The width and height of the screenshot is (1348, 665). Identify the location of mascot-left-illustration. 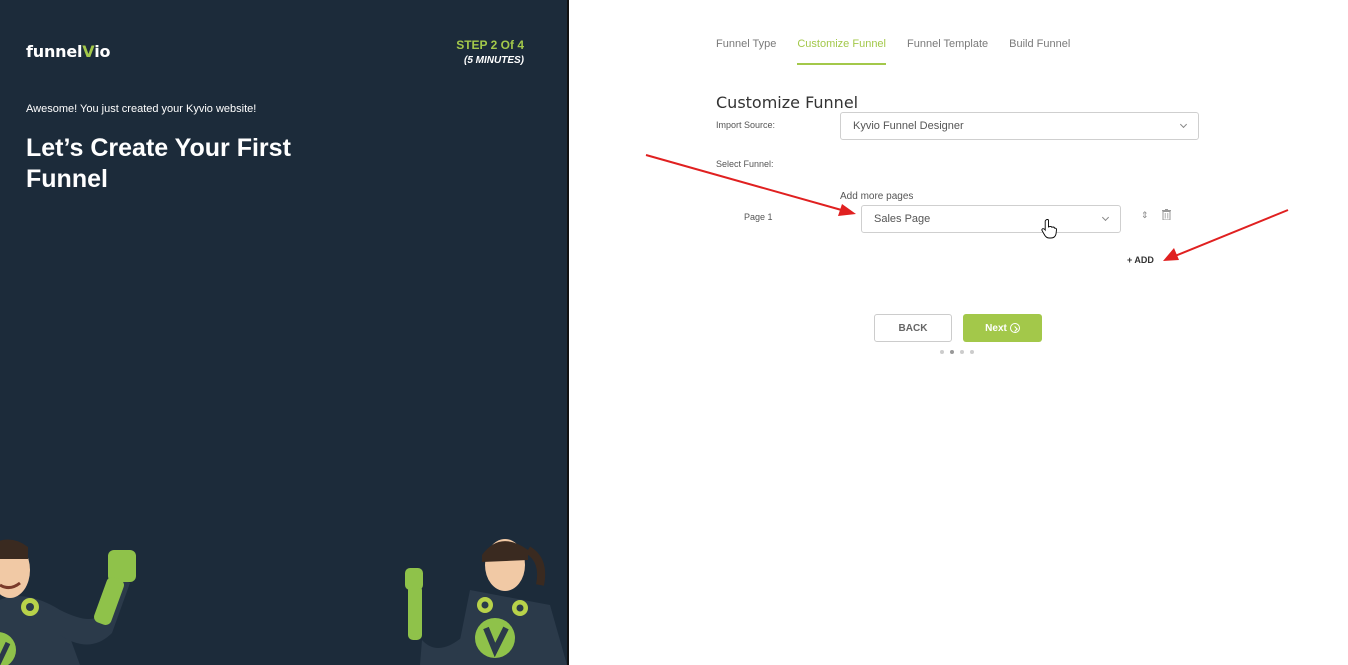
(68, 602).